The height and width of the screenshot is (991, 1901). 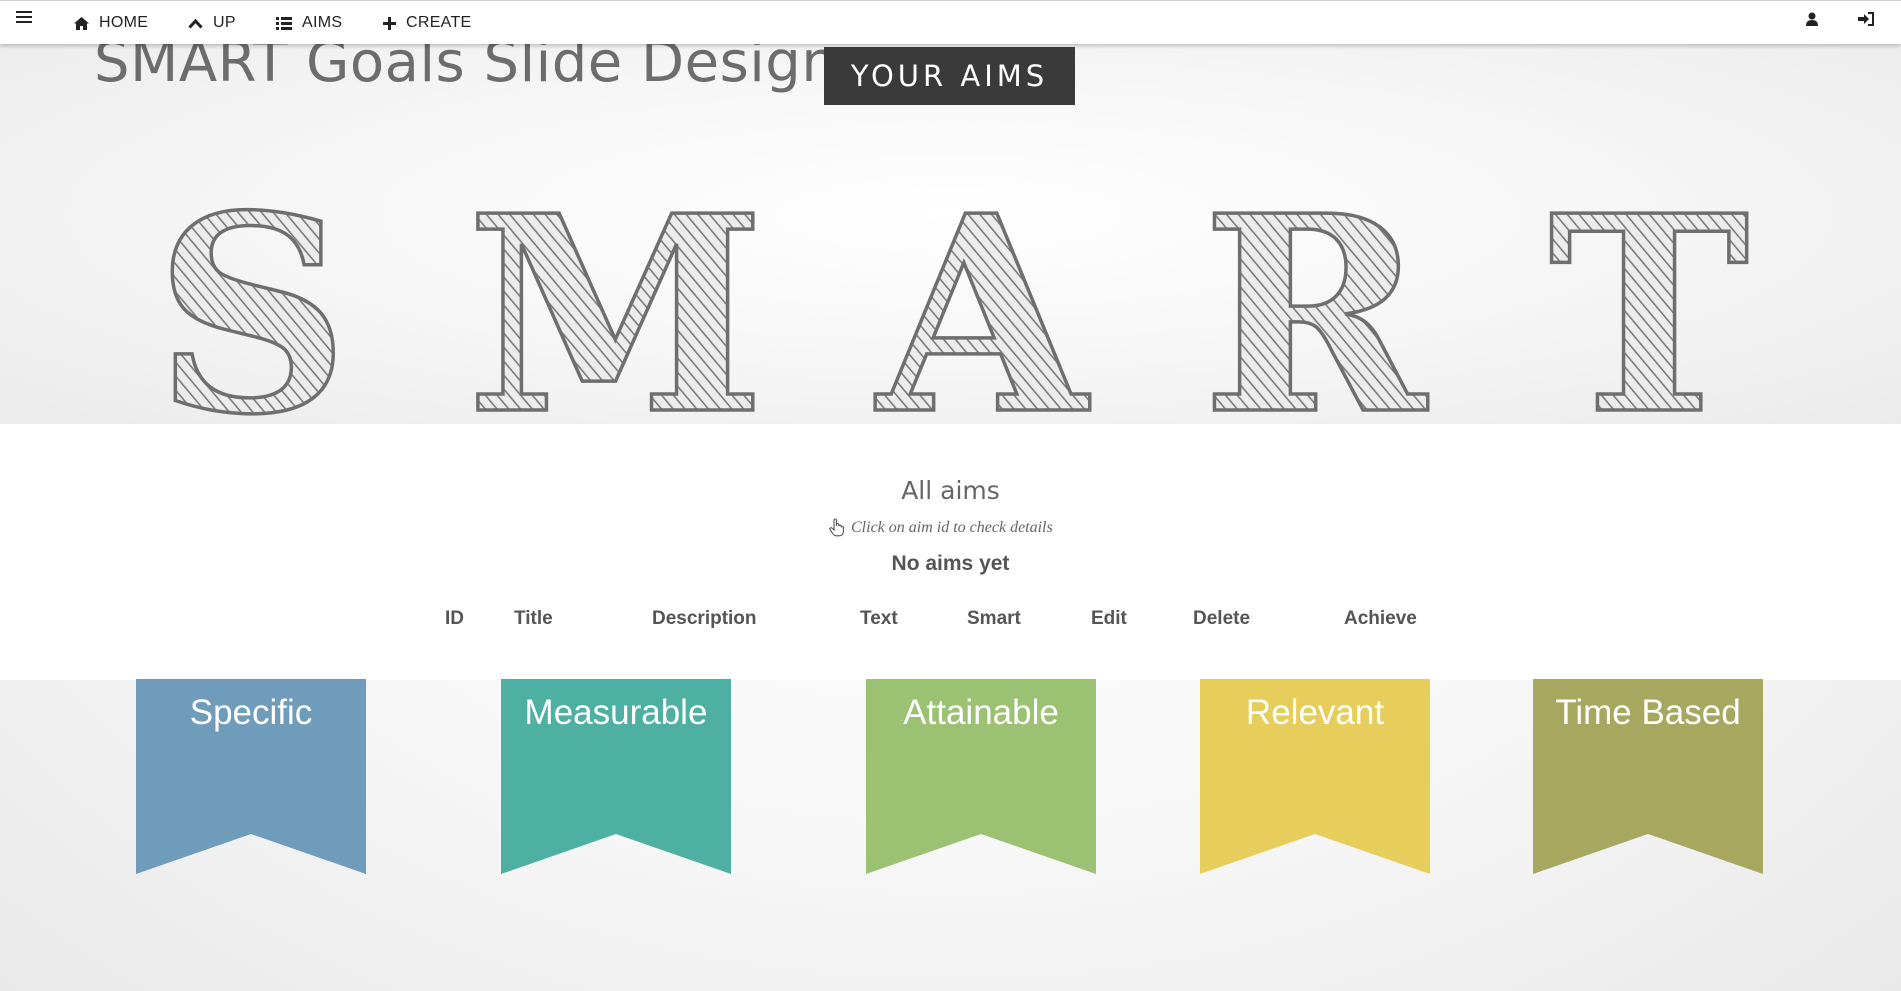 I want to click on your-aims-button: YOUR AIMS, so click(x=949, y=76).